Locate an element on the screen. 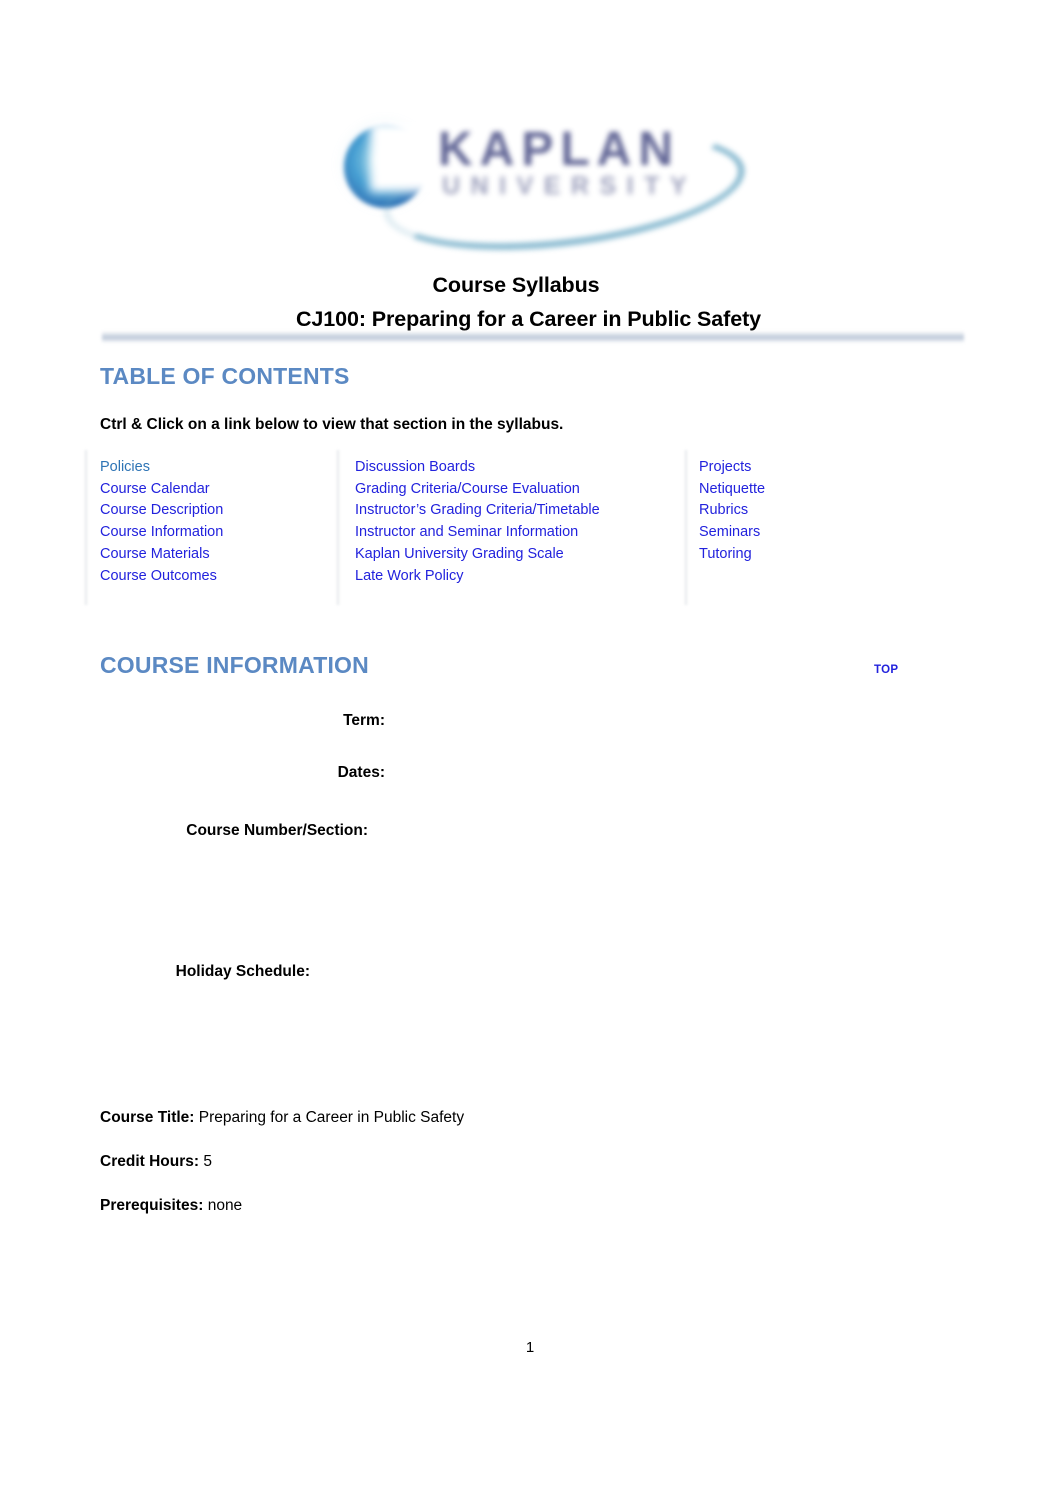 This screenshot has width=1062, height=1506. toc-link-netiquette: Netiquette is located at coordinates (732, 490).